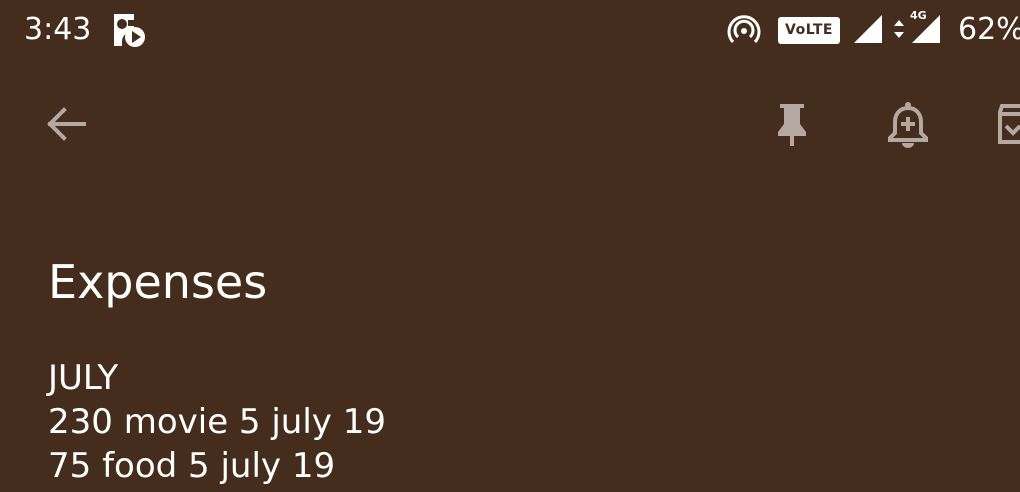 The image size is (1020, 492). Describe the element at coordinates (989, 29) in the screenshot. I see `battery-percentage: 62%` at that location.